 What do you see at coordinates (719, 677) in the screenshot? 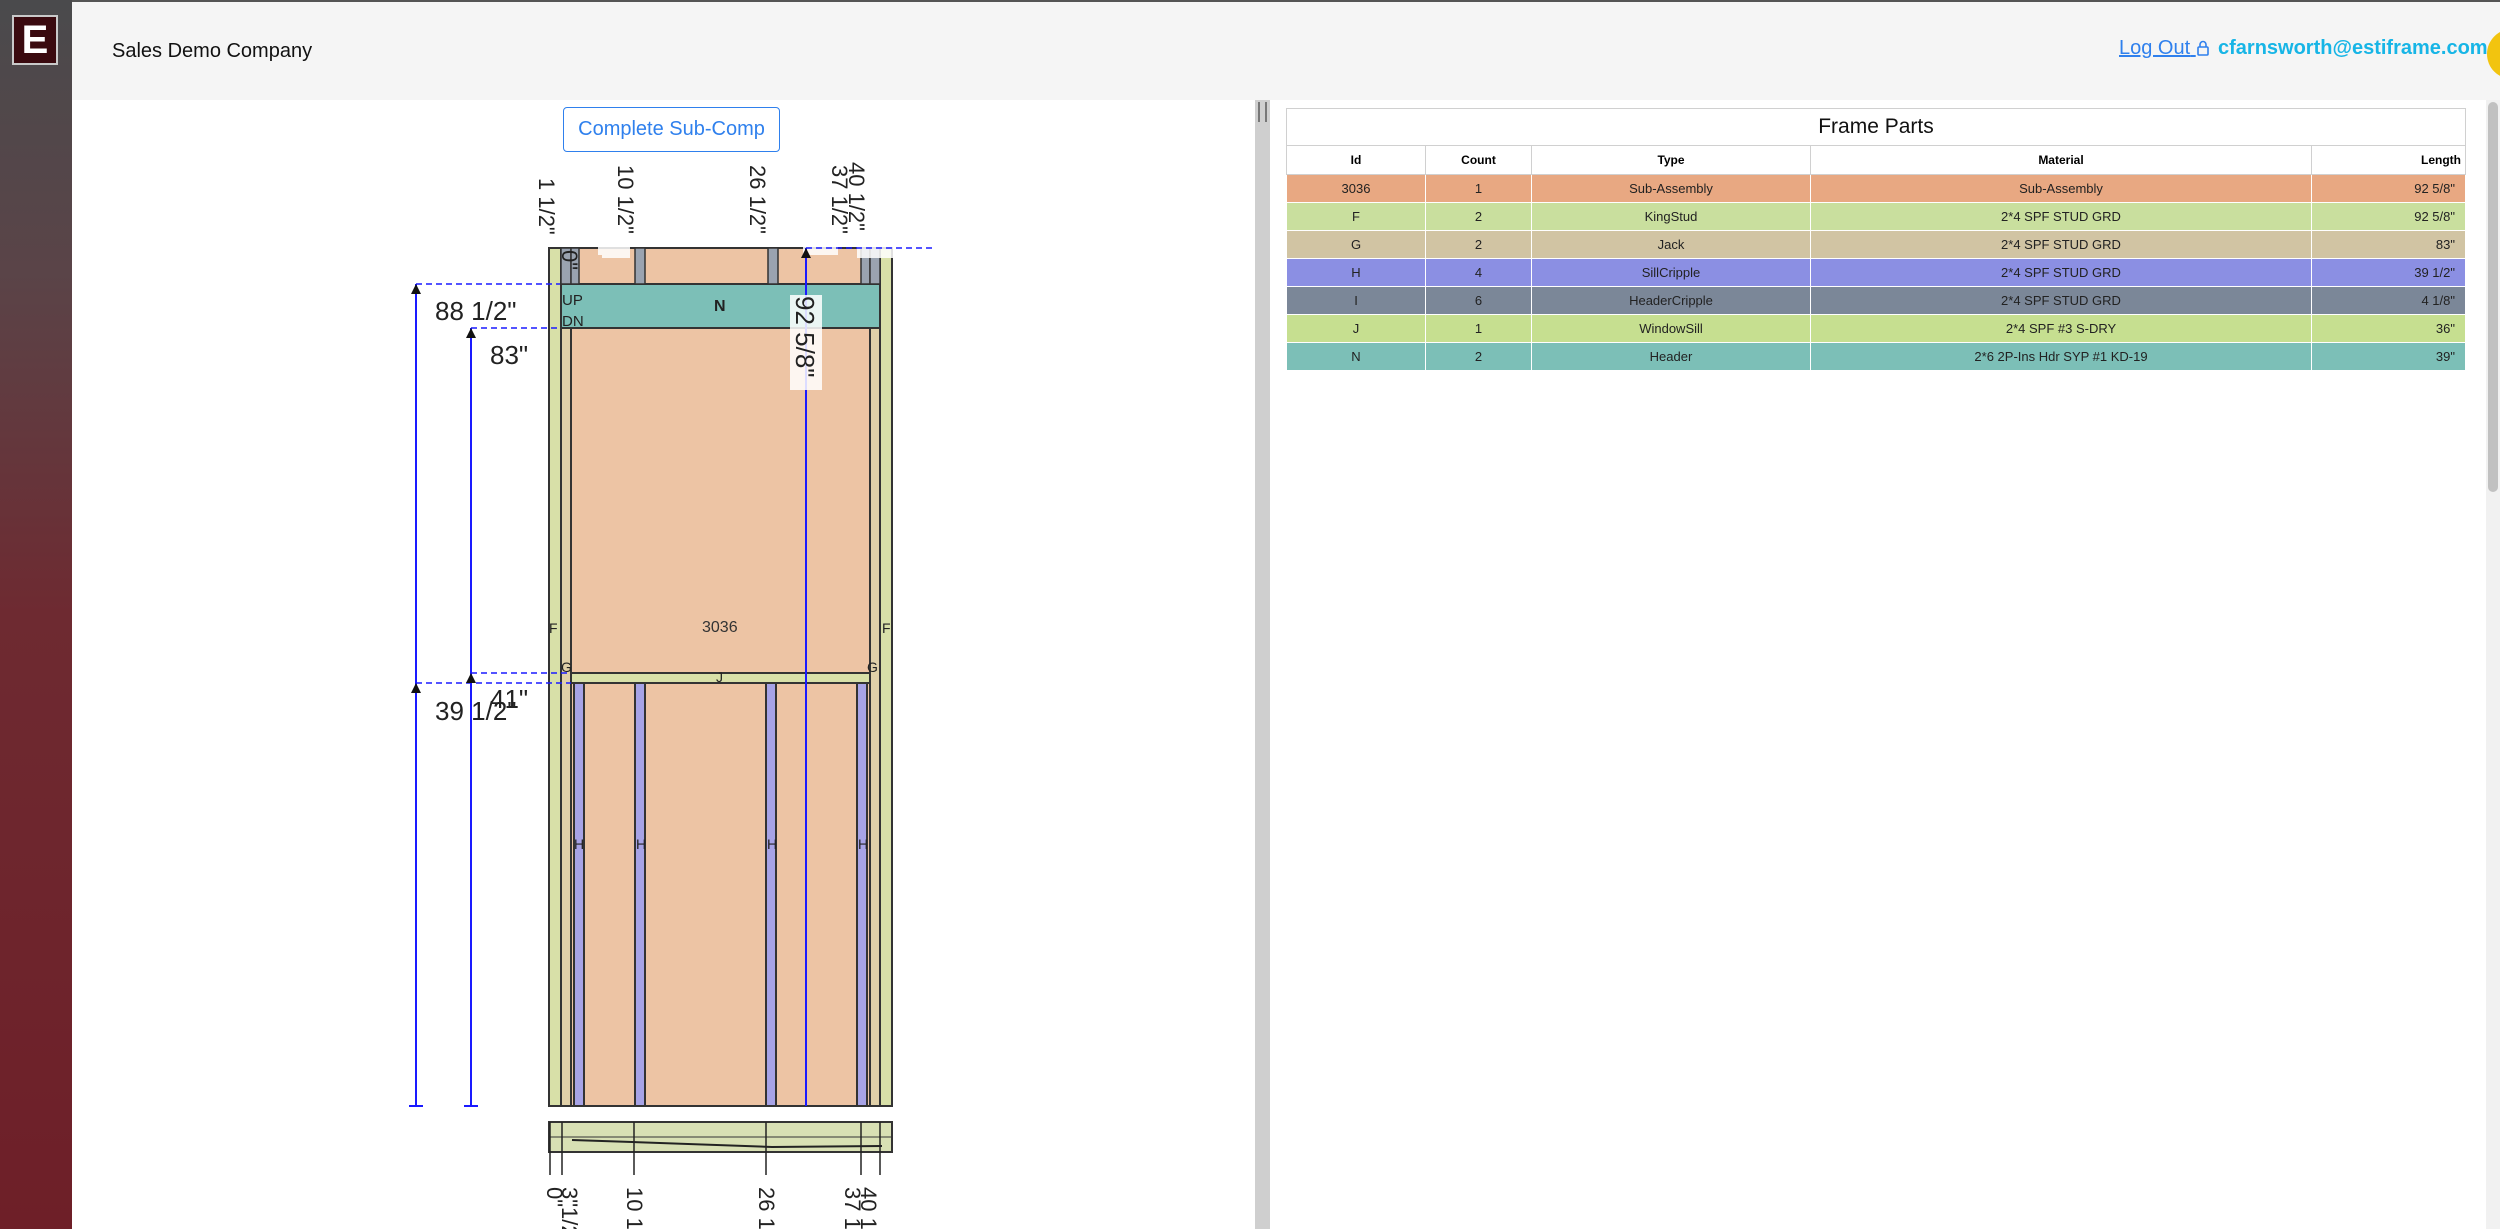
I see `label-sill: J` at bounding box center [719, 677].